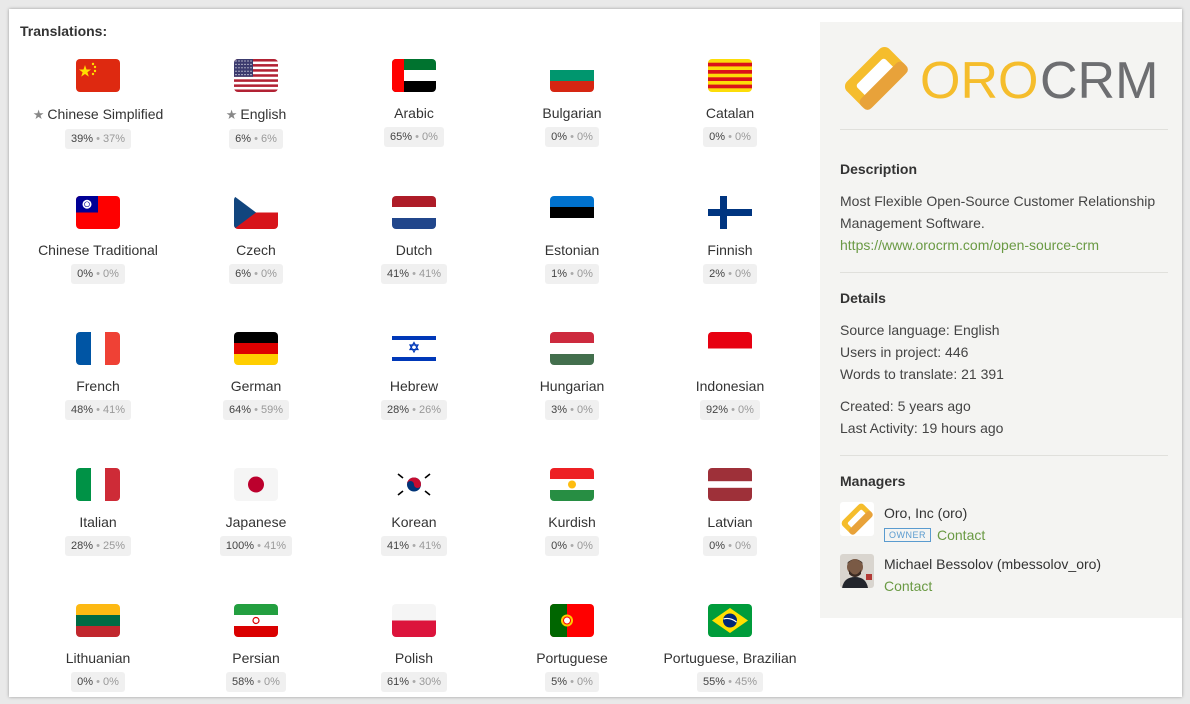  What do you see at coordinates (1005, 77) in the screenshot?
I see `orocrm-logo: ORO CRM` at bounding box center [1005, 77].